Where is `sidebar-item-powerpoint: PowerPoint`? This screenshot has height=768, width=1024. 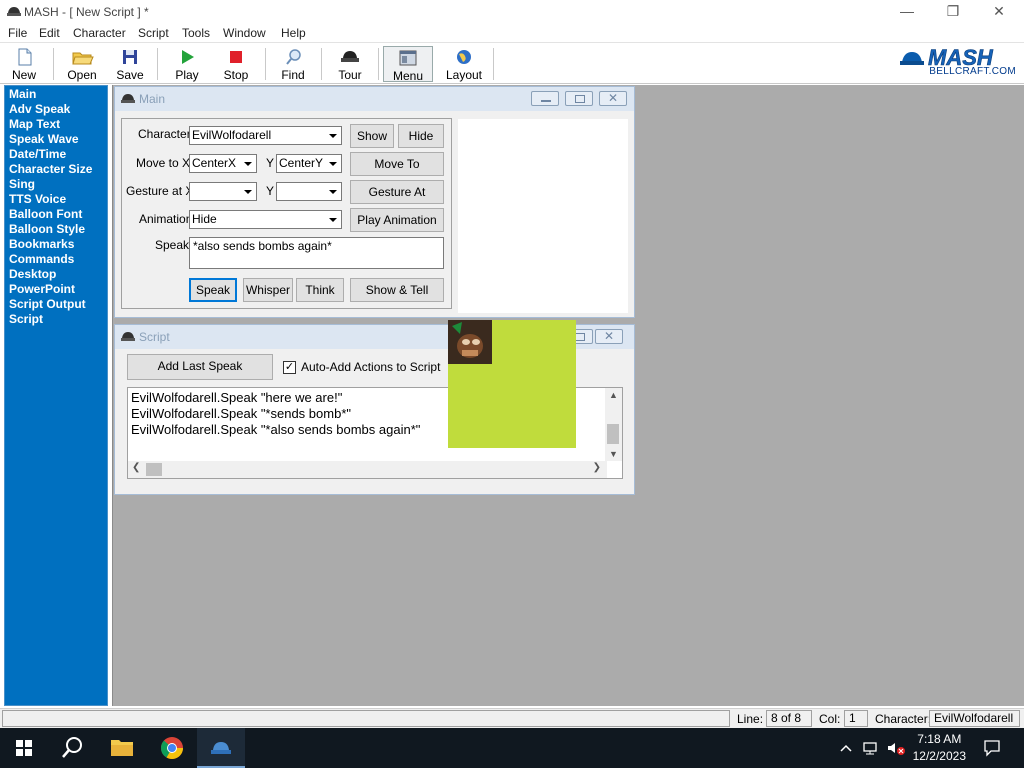
sidebar-item-powerpoint: PowerPoint is located at coordinates (56, 289).